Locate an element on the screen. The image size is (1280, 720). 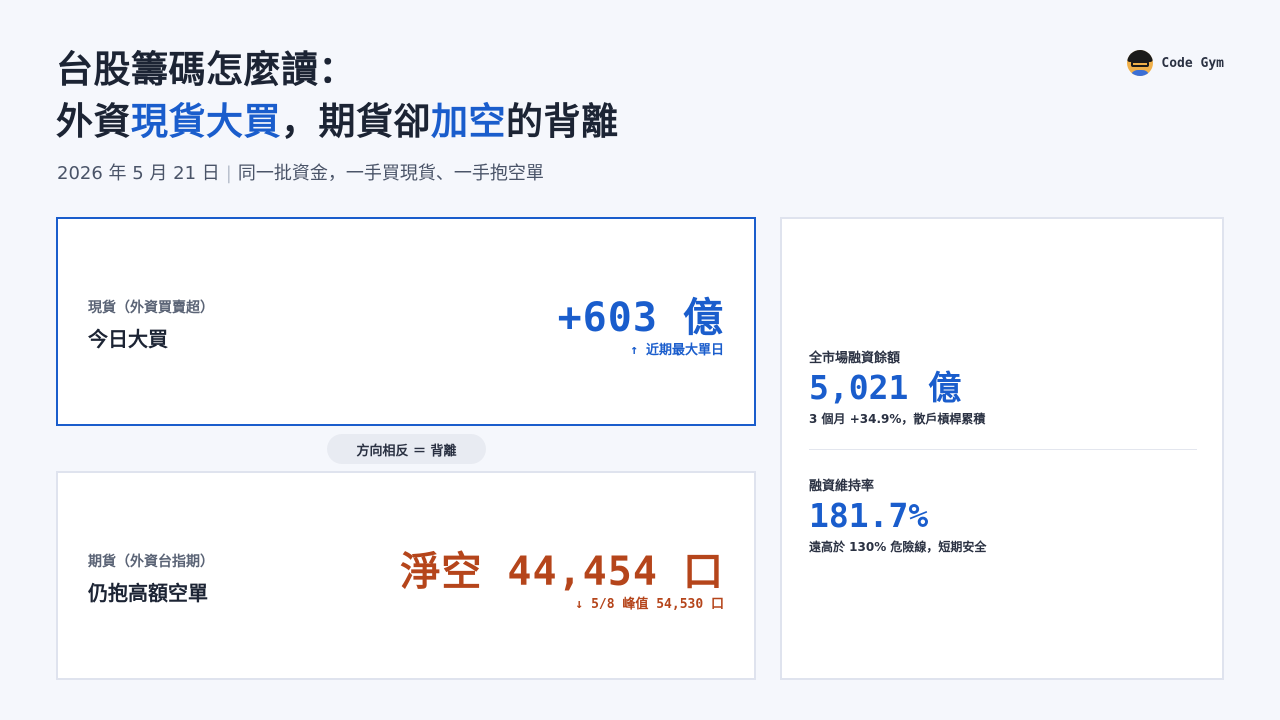
spot-label: 現貨（外資買賣超） is located at coordinates (151, 308).